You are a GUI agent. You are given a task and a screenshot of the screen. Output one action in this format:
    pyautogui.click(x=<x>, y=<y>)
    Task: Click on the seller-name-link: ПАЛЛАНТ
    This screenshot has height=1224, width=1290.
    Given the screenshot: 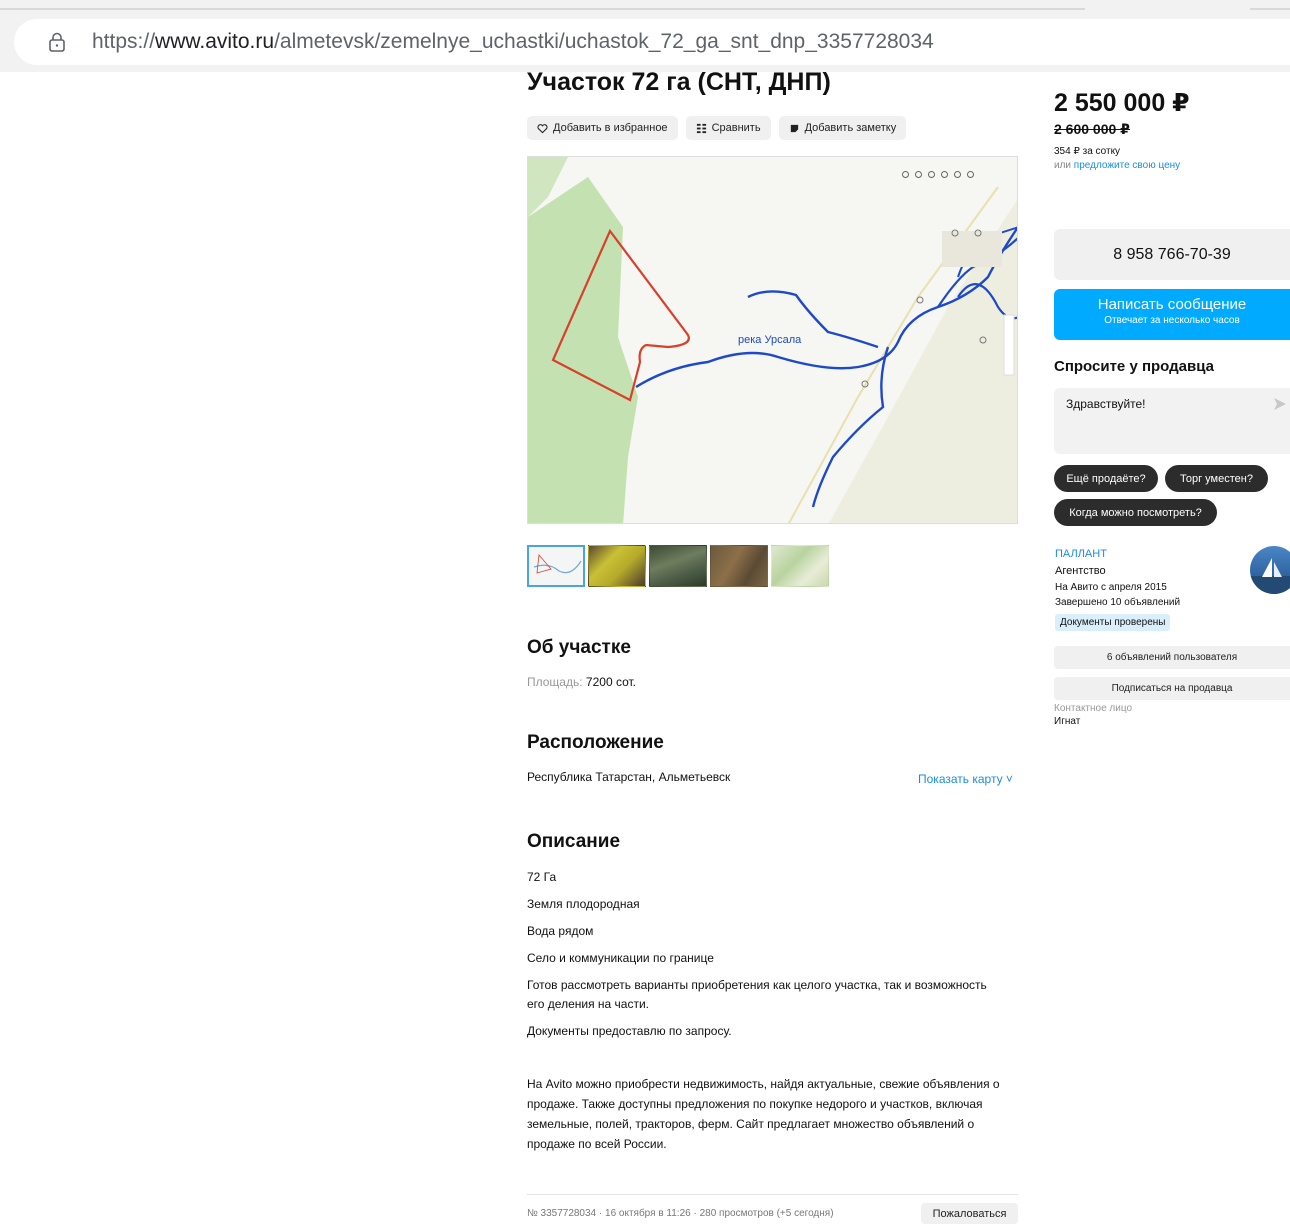 What is the action you would take?
    pyautogui.click(x=1081, y=554)
    